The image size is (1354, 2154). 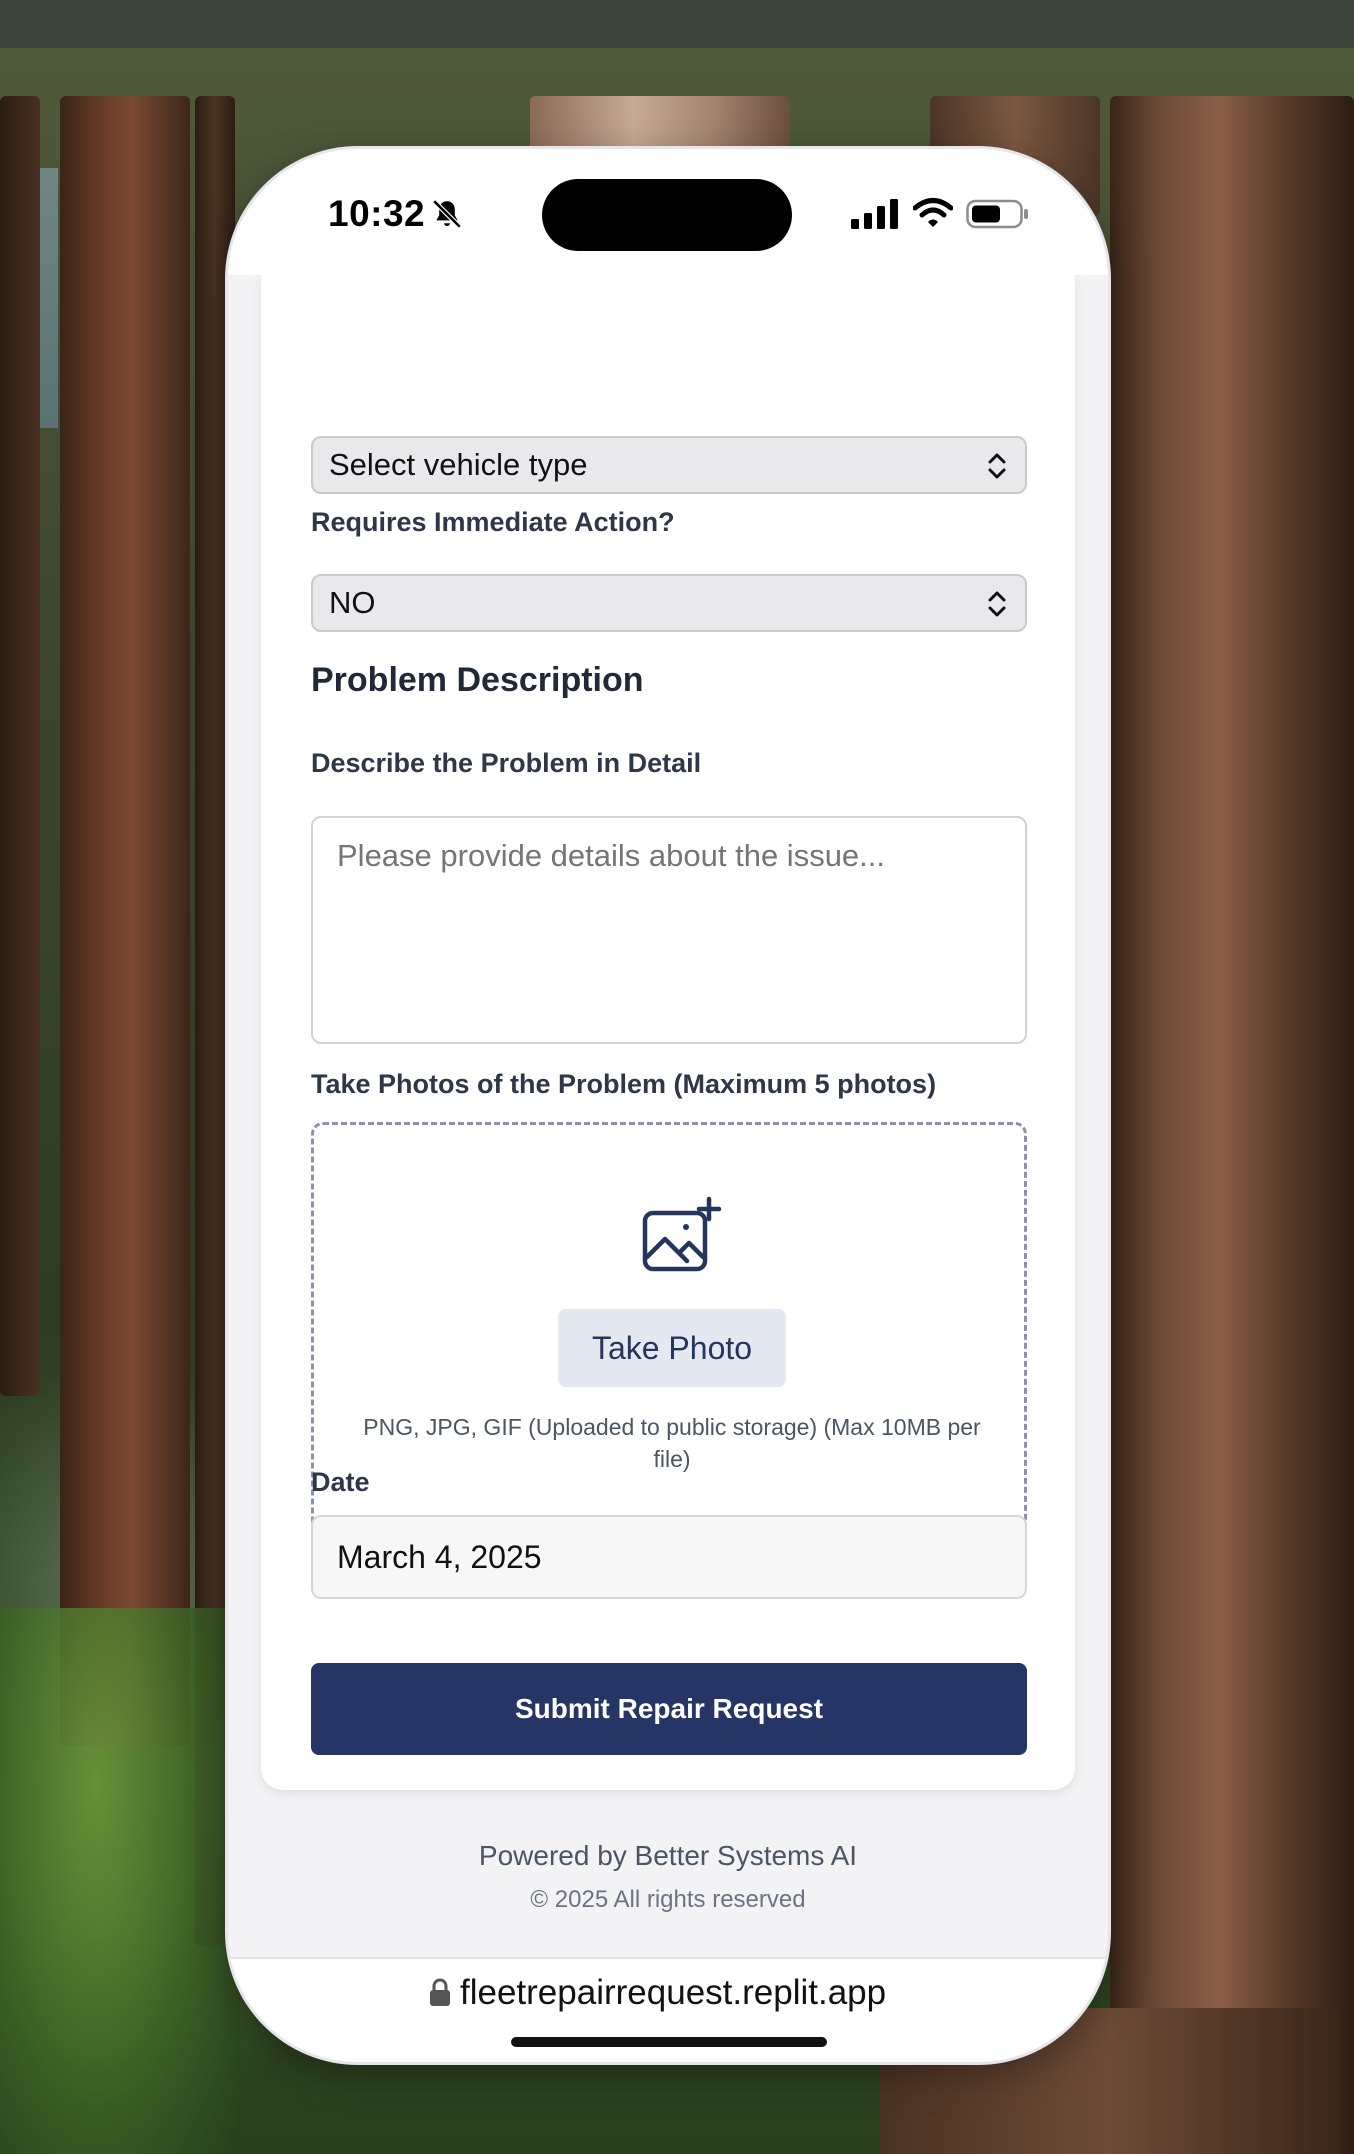 I want to click on lock-icon, so click(x=440, y=1992).